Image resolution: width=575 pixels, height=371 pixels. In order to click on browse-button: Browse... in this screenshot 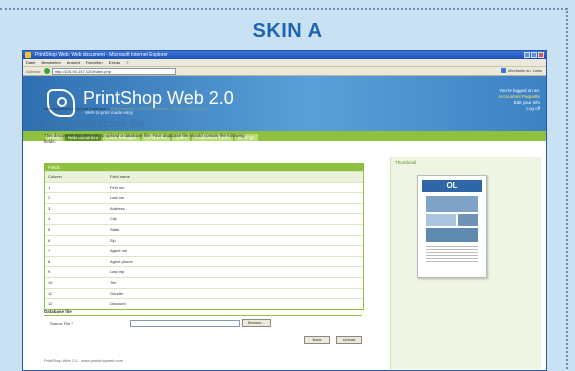, I will do `click(256, 323)`.